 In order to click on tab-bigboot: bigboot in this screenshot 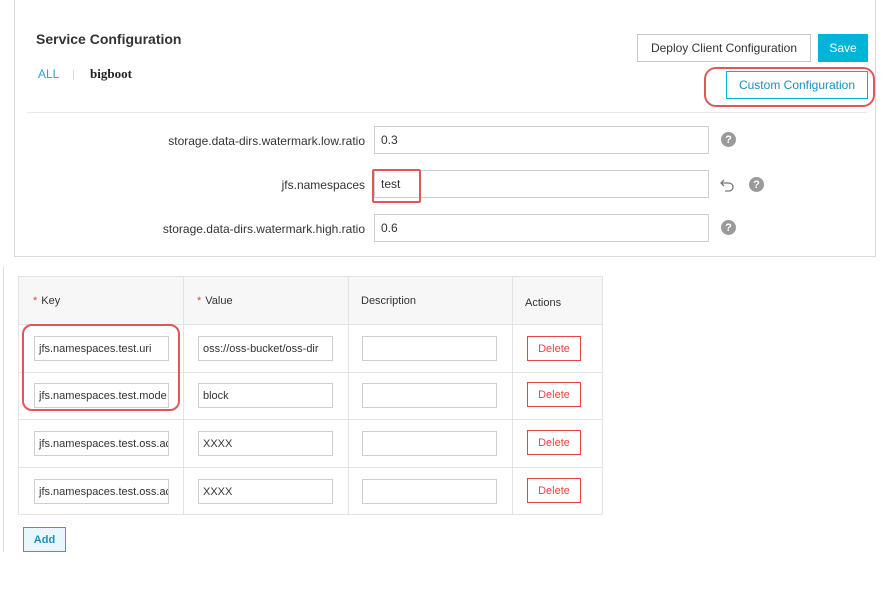, I will do `click(111, 74)`.